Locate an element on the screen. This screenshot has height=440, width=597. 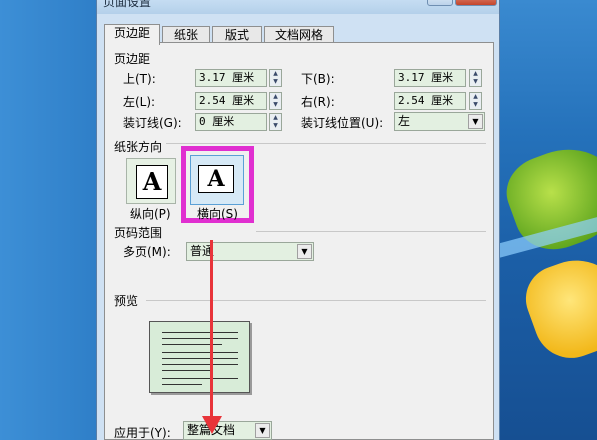
top-margin-spinner: ▲ ▼ is located at coordinates (275, 78).